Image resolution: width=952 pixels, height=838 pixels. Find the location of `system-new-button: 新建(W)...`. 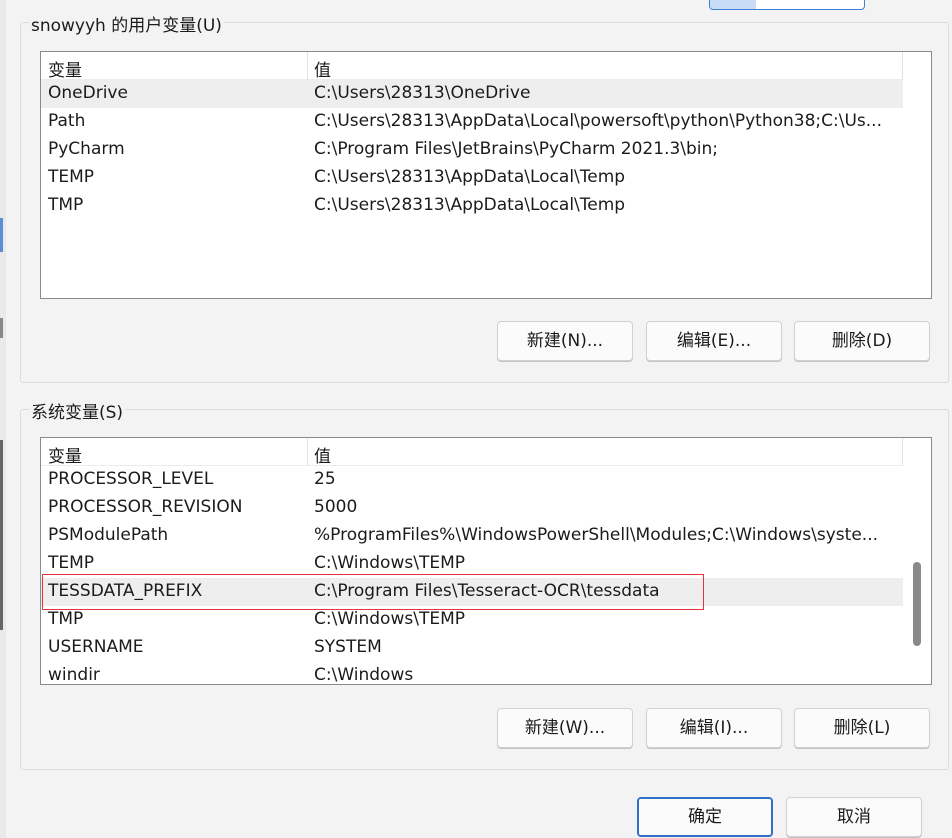

system-new-button: 新建(W)... is located at coordinates (565, 728).